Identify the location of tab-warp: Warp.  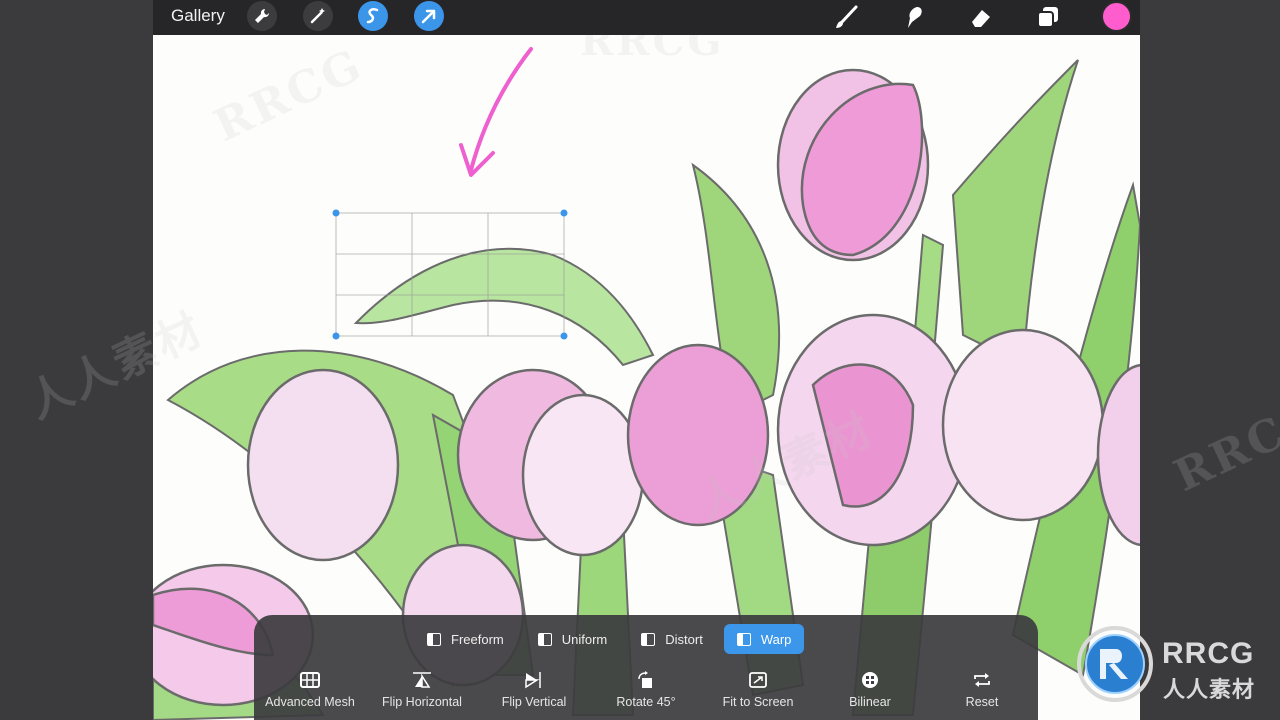
(764, 639).